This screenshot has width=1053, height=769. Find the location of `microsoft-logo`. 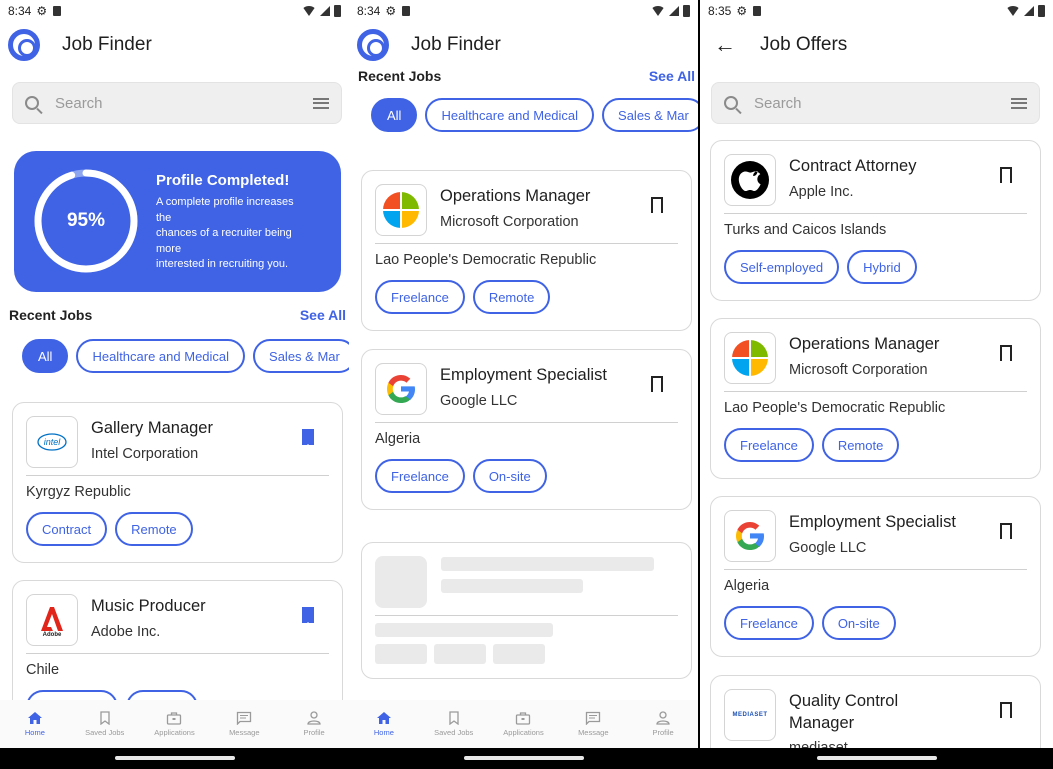

microsoft-logo is located at coordinates (401, 210).